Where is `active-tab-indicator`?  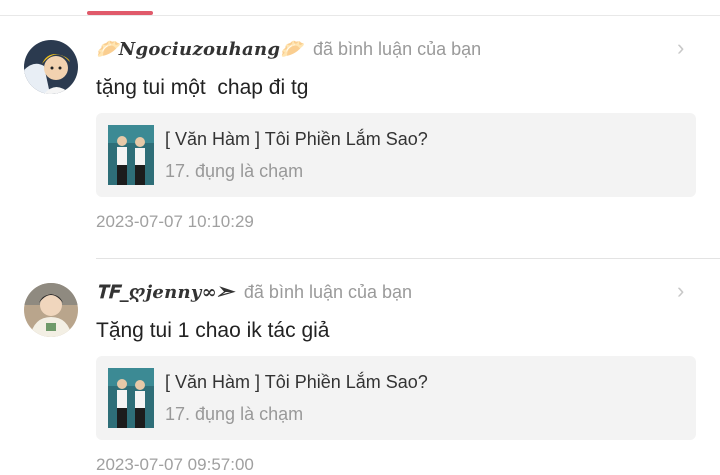 active-tab-indicator is located at coordinates (120, 13).